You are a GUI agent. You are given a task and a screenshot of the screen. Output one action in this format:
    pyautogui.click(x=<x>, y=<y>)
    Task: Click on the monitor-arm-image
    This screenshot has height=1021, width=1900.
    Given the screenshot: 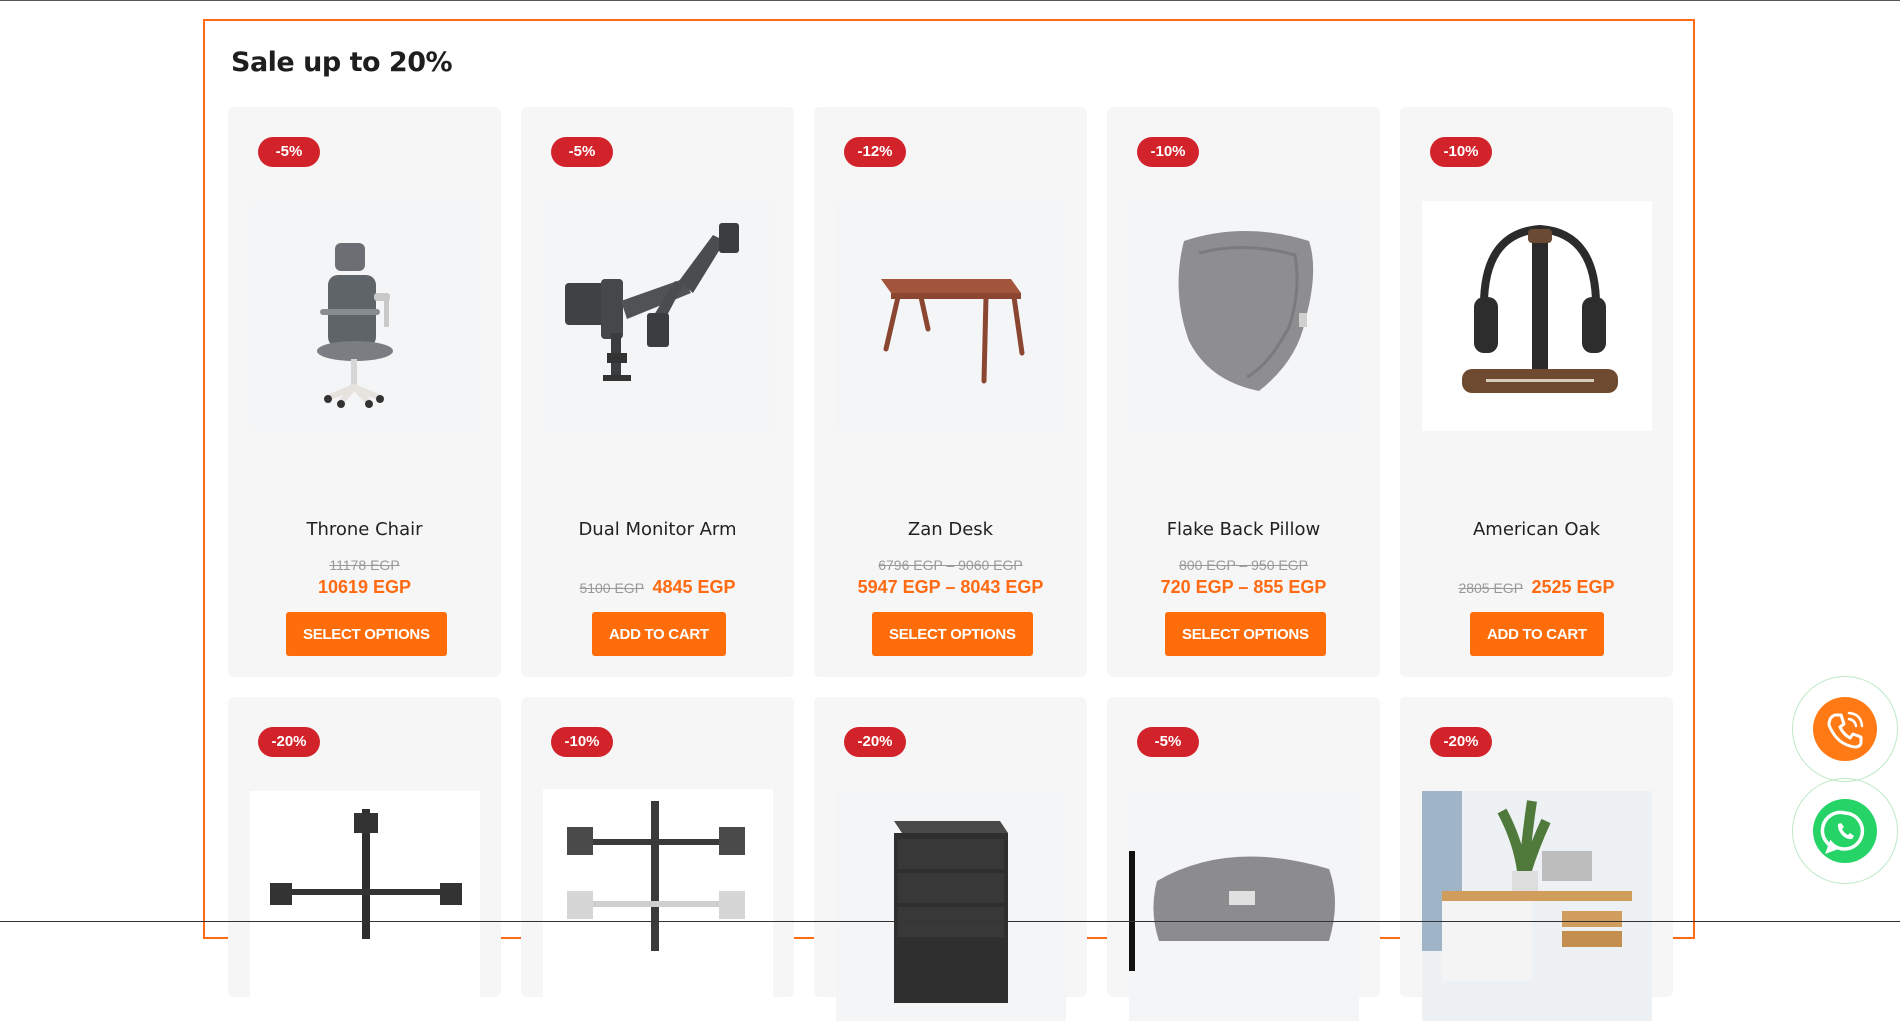 What is the action you would take?
    pyautogui.click(x=658, y=316)
    